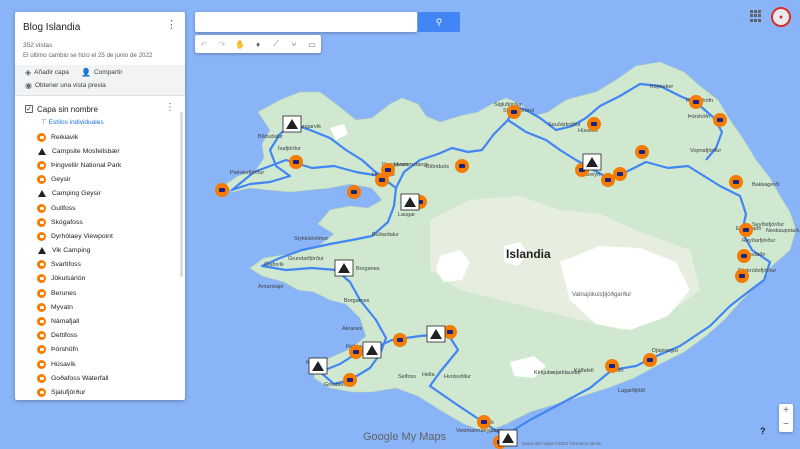 This screenshot has height=449, width=800. What do you see at coordinates (42, 193) in the screenshot?
I see `tent-icon` at bounding box center [42, 193].